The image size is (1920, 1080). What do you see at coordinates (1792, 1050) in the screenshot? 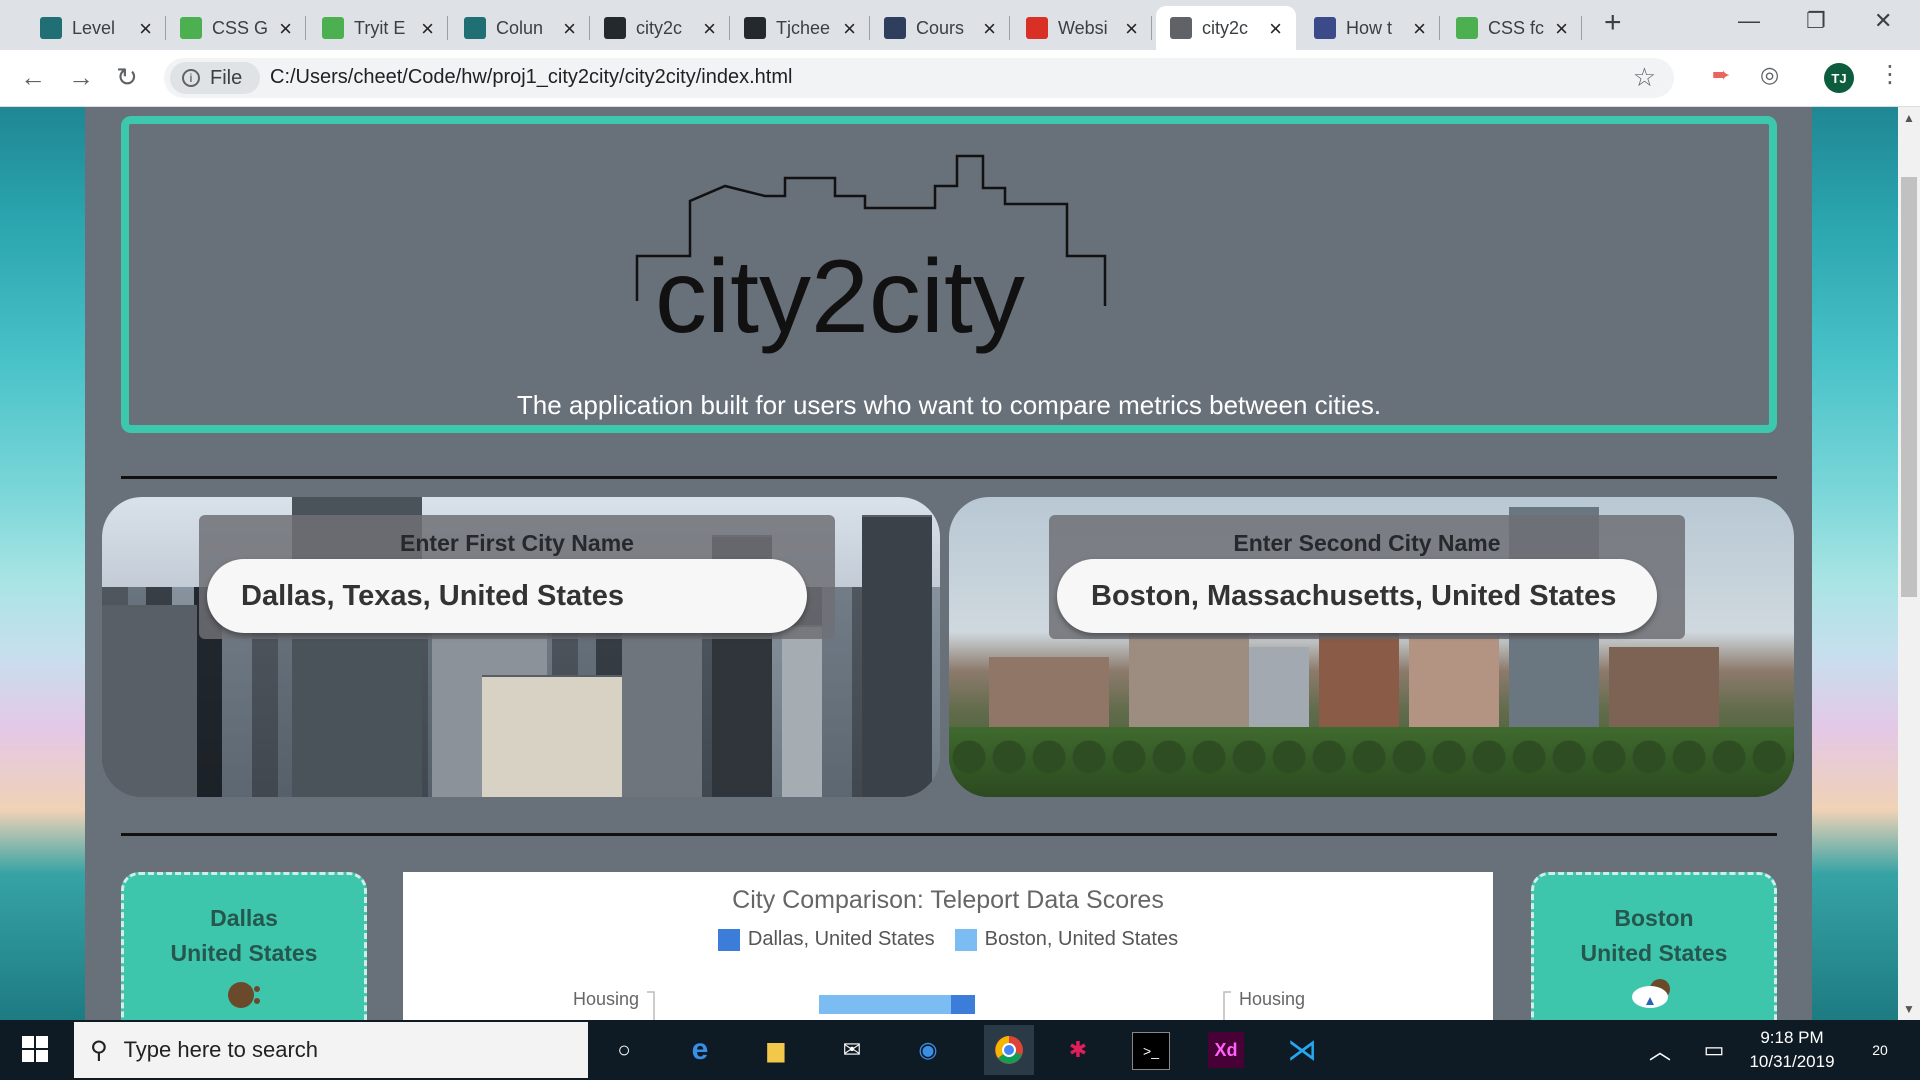
I see `system-clock: 9:18 PM 10/31/2019` at bounding box center [1792, 1050].